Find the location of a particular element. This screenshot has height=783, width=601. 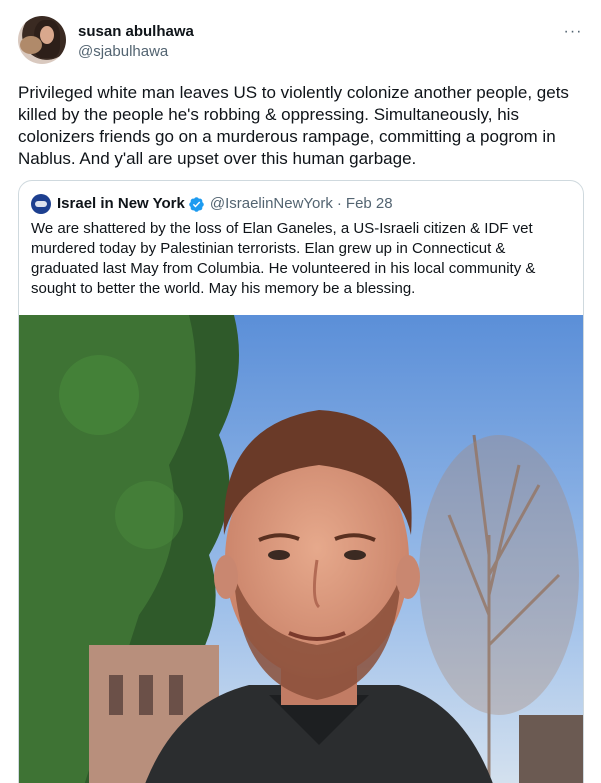

quoted-avatar is located at coordinates (41, 204).